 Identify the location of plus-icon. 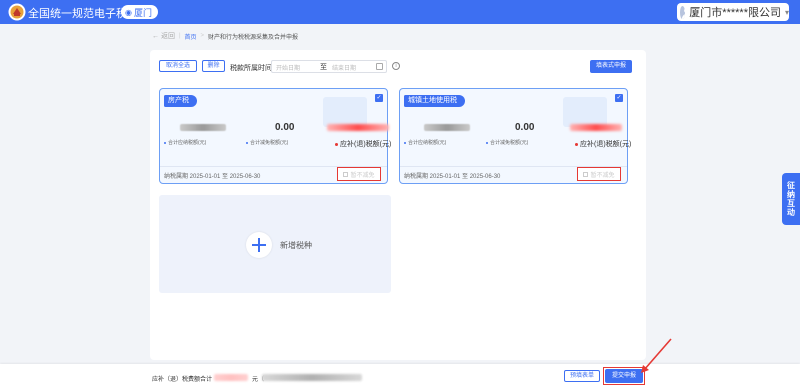
(259, 245).